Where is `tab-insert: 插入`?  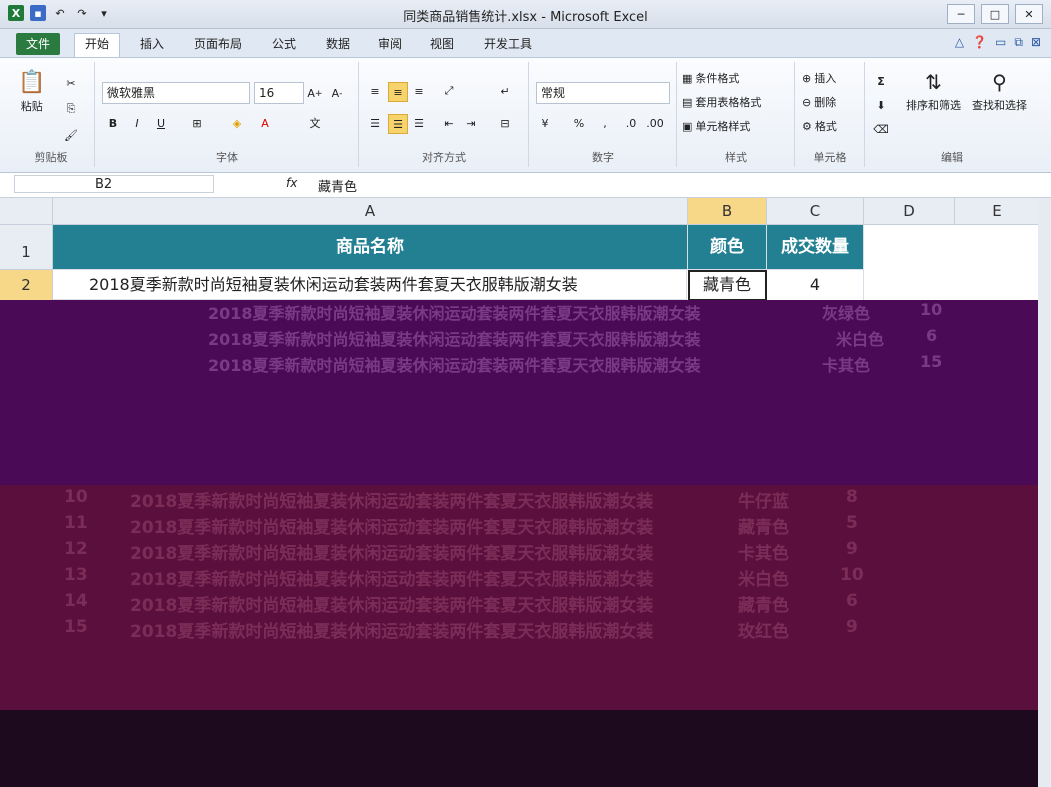 tab-insert: 插入 is located at coordinates (152, 44).